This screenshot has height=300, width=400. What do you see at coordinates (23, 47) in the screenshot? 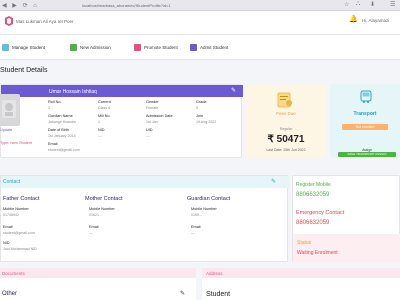
I see `menu-manage-student: Manage Student` at bounding box center [23, 47].